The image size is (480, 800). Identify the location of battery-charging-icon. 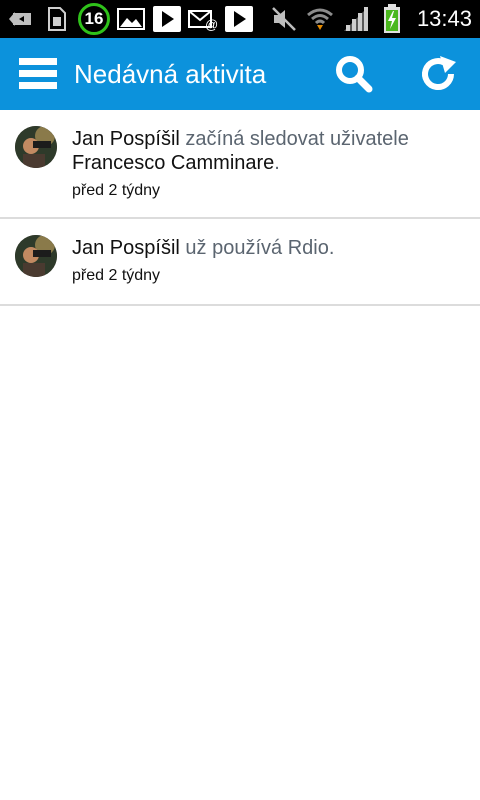
(392, 19).